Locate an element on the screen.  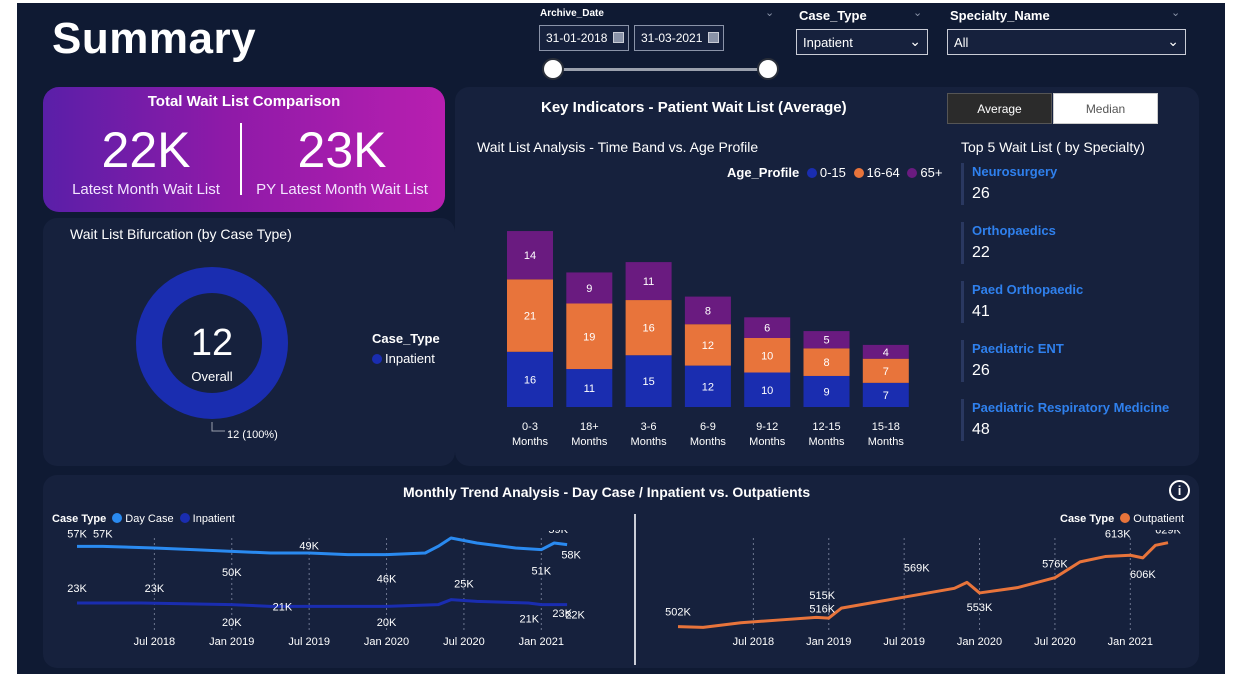
right-legend-title: Case Type is located at coordinates (1087, 519).